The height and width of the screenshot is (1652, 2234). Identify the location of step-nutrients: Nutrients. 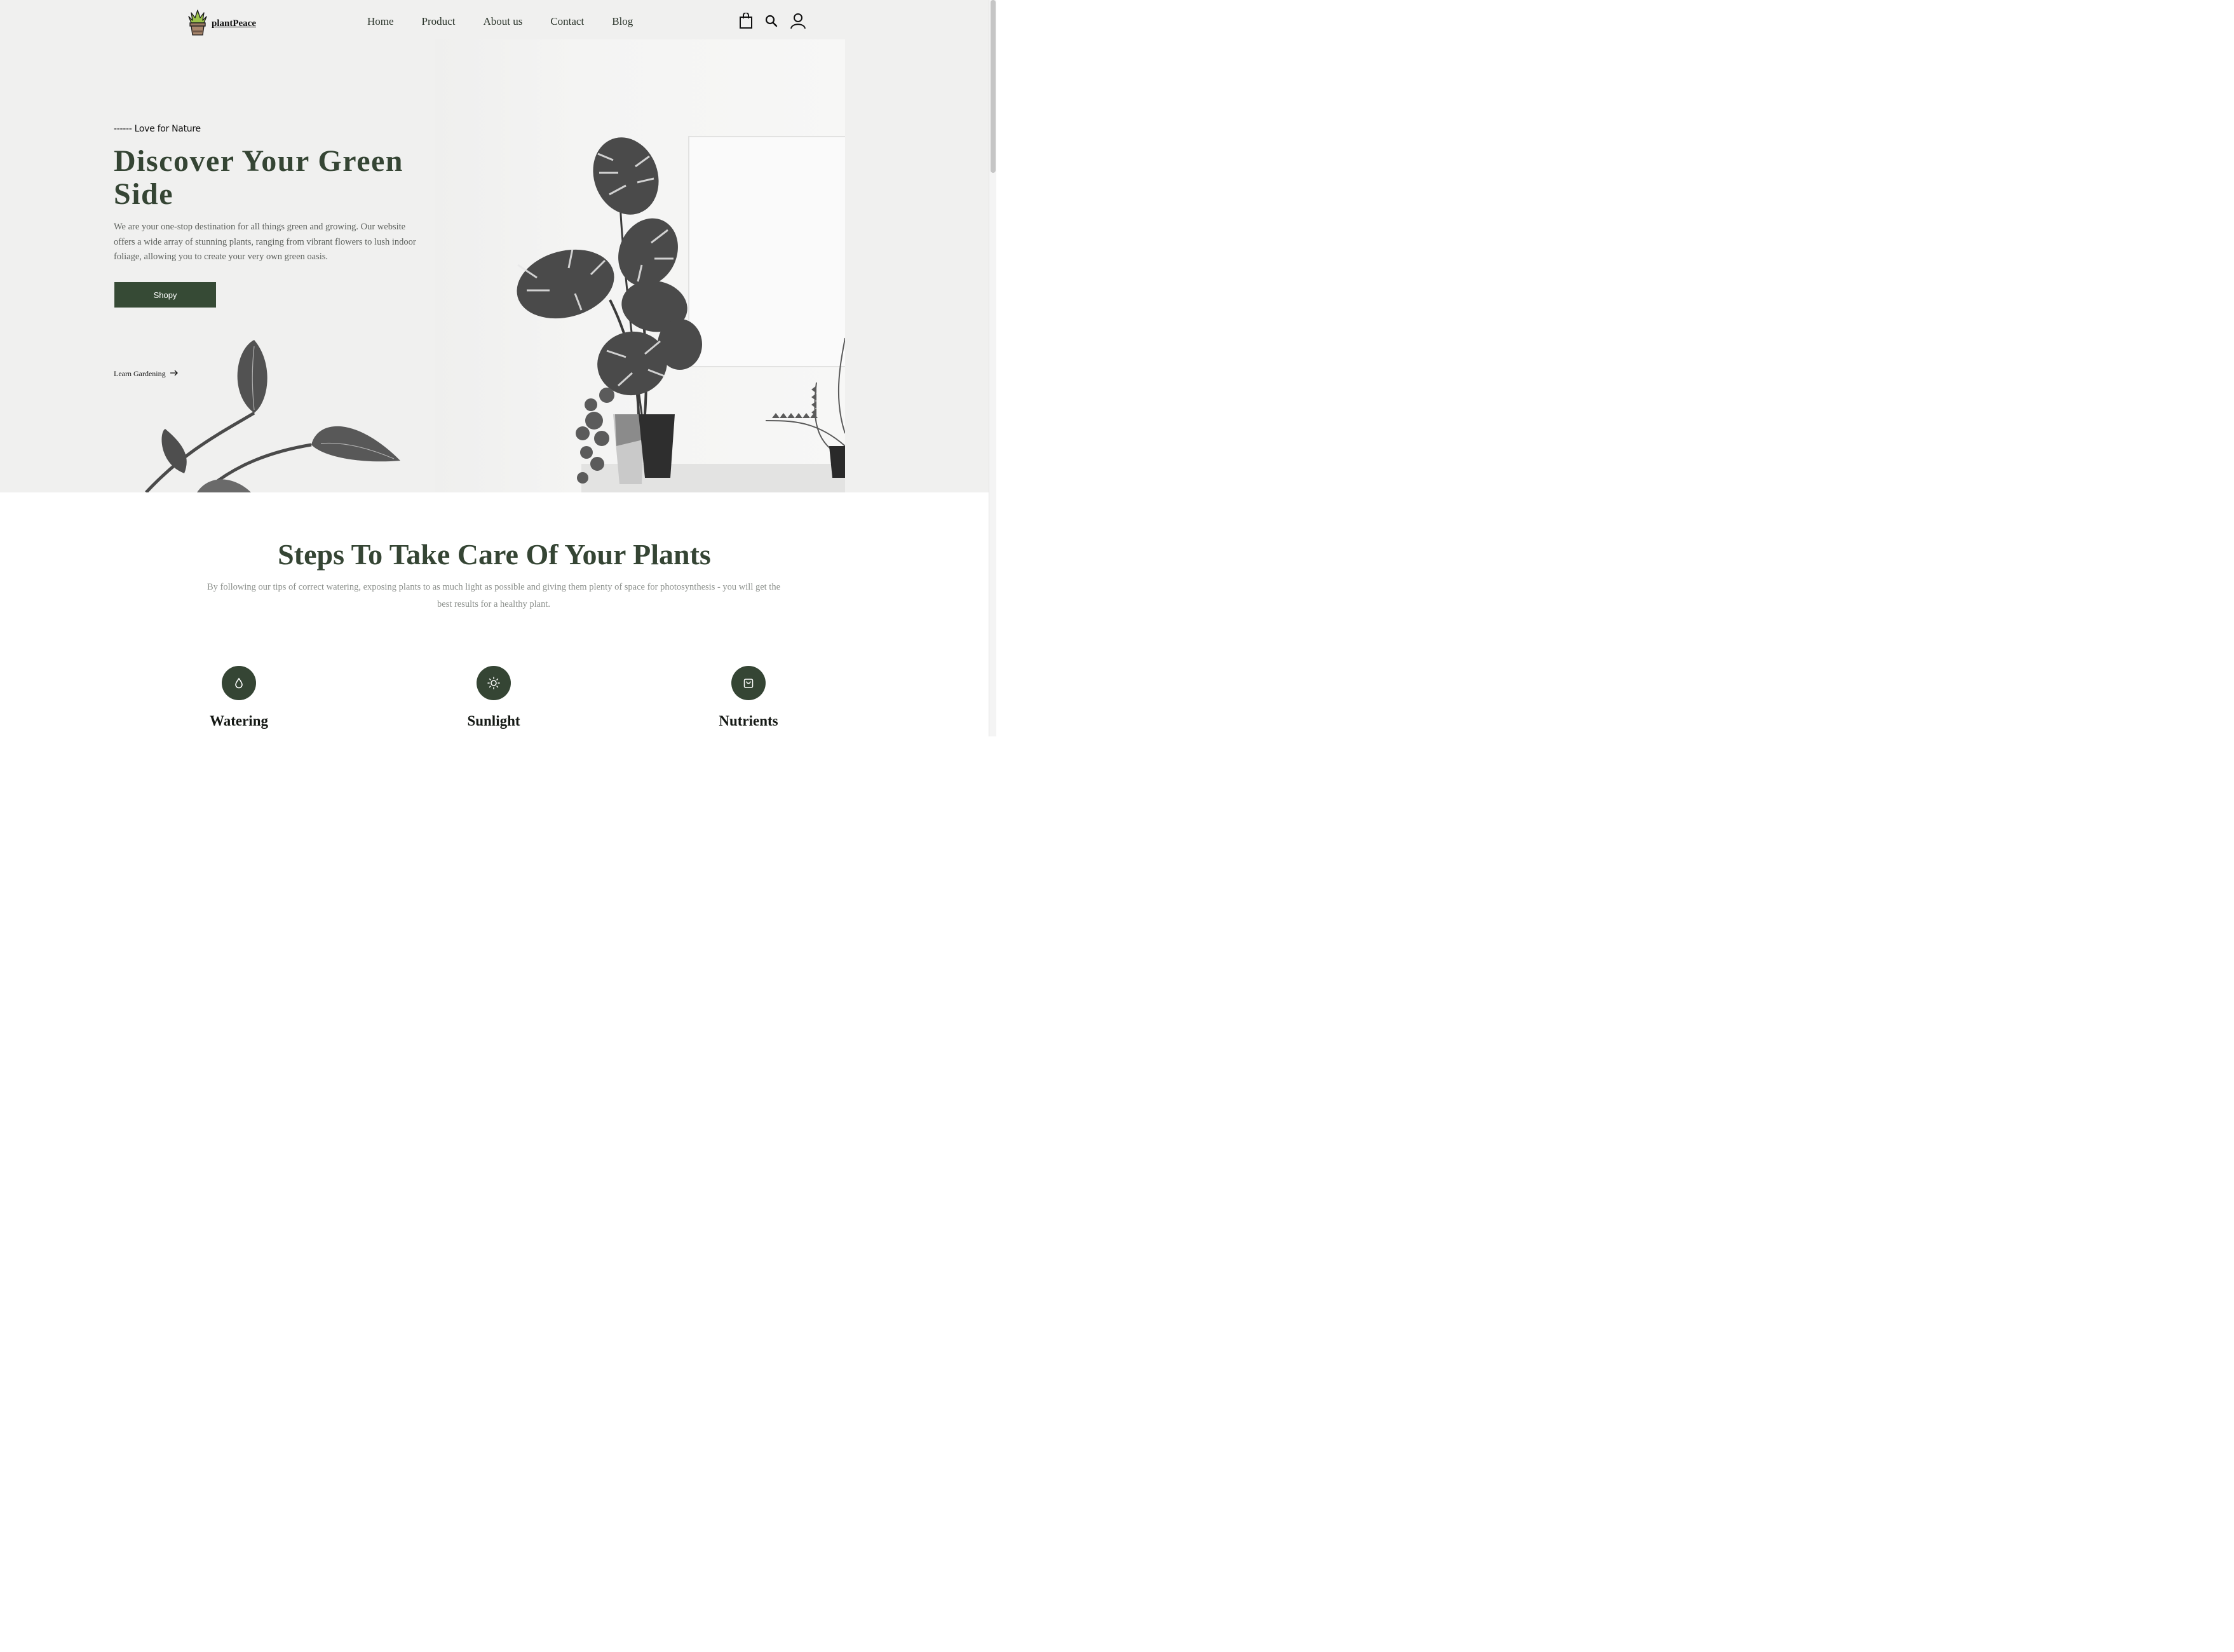
(748, 698).